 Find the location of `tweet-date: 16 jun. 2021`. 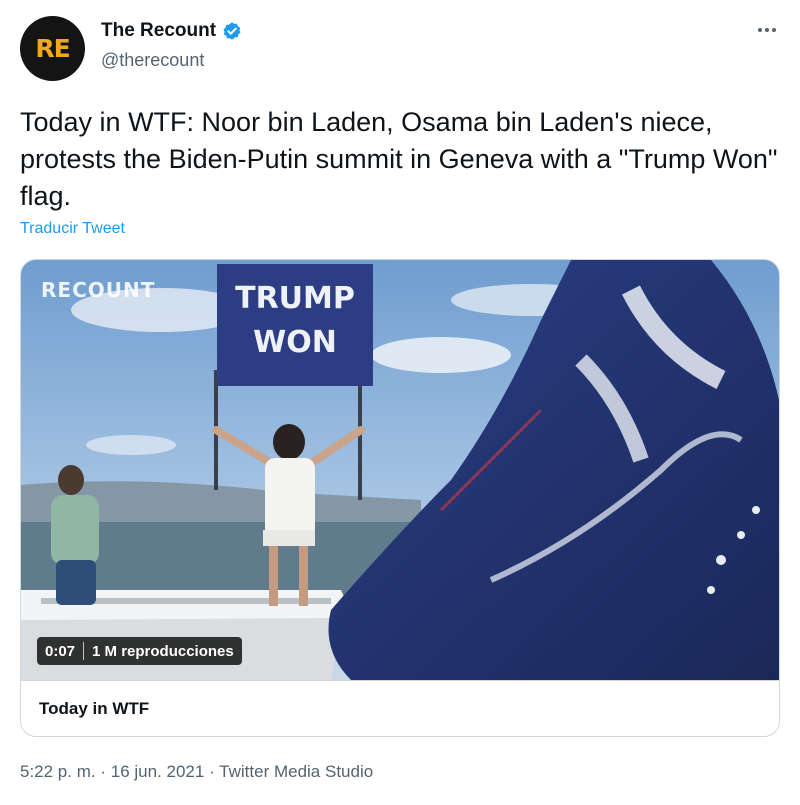

tweet-date: 16 jun. 2021 is located at coordinates (158, 771).